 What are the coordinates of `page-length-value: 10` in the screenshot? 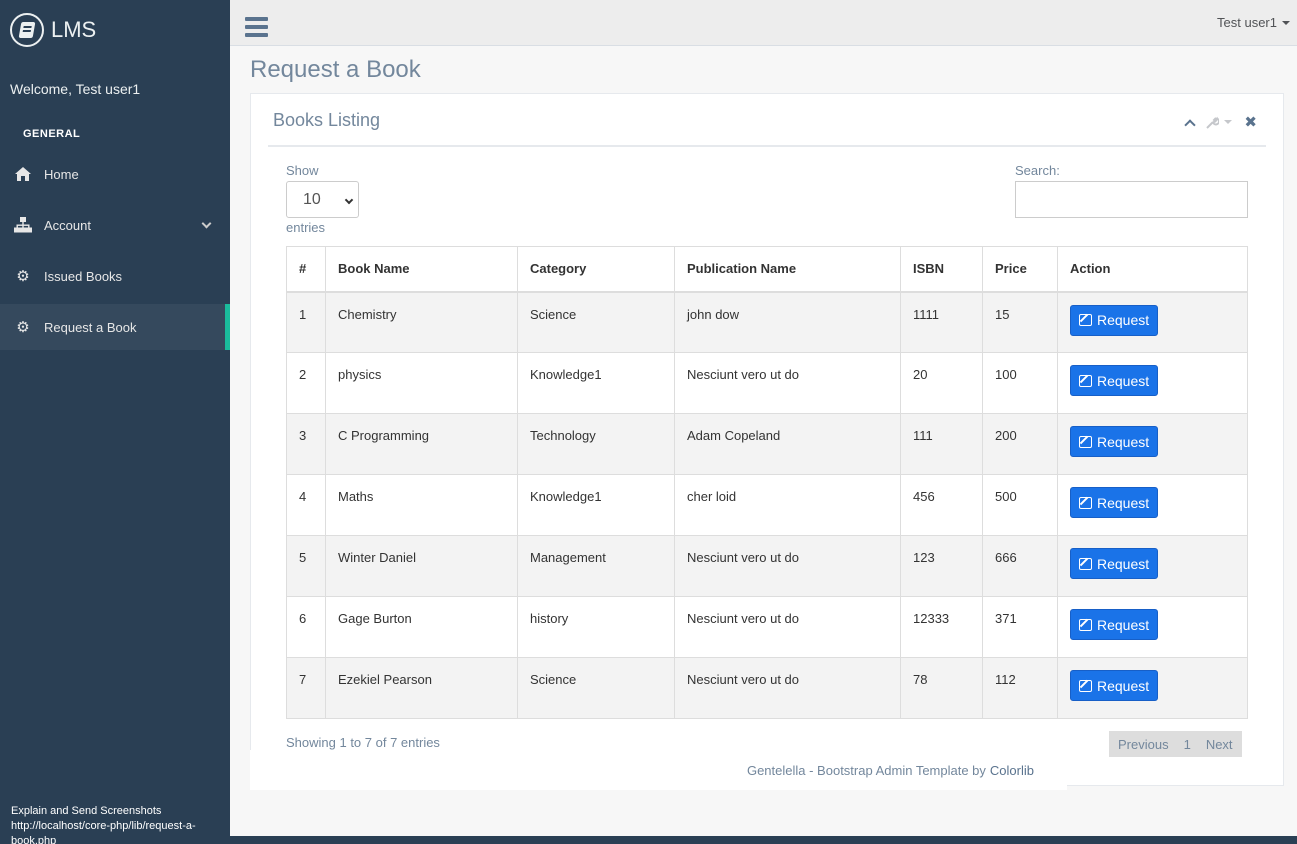 It's located at (312, 199).